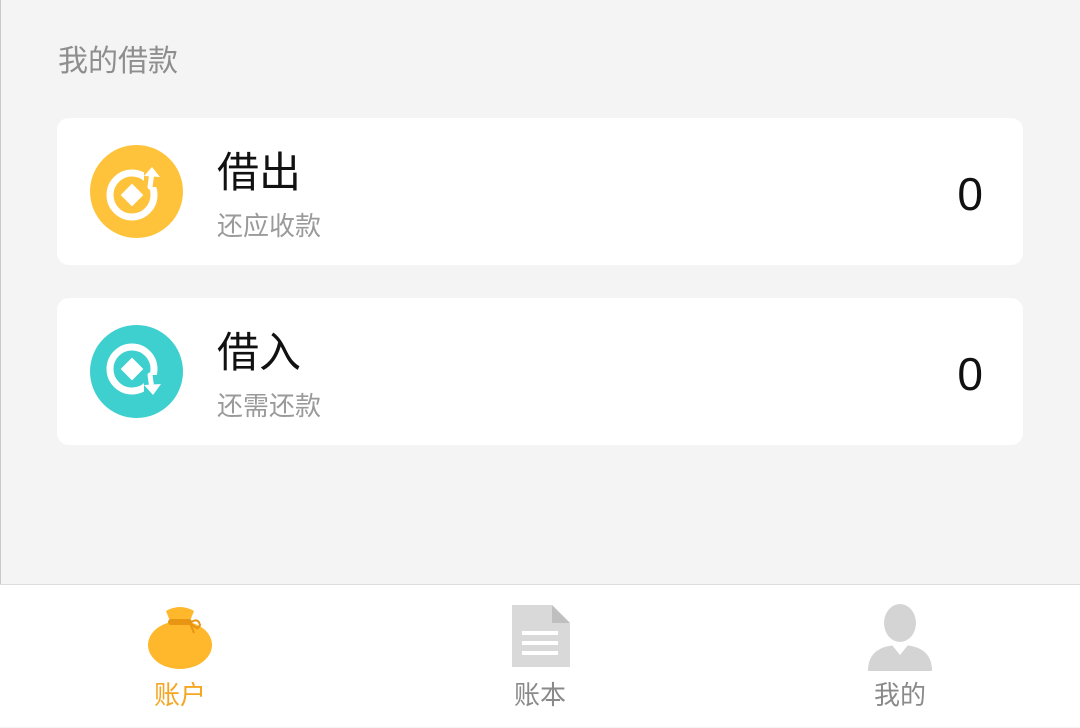  Describe the element at coordinates (136, 371) in the screenshot. I see `coin-arrow-down-icon` at that location.